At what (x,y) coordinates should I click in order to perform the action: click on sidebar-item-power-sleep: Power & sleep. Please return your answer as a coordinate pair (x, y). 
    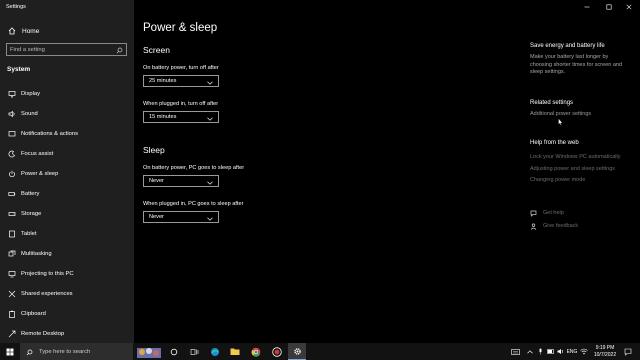
    Looking at the image, I should click on (67, 174).